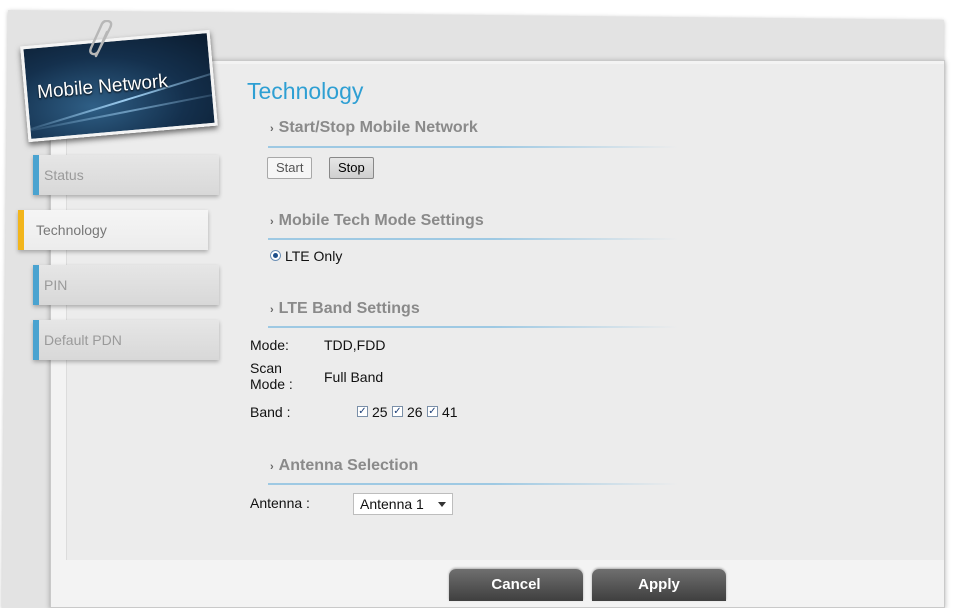 The width and height of the screenshot is (963, 608). I want to click on mode-label: Mode:, so click(269, 345).